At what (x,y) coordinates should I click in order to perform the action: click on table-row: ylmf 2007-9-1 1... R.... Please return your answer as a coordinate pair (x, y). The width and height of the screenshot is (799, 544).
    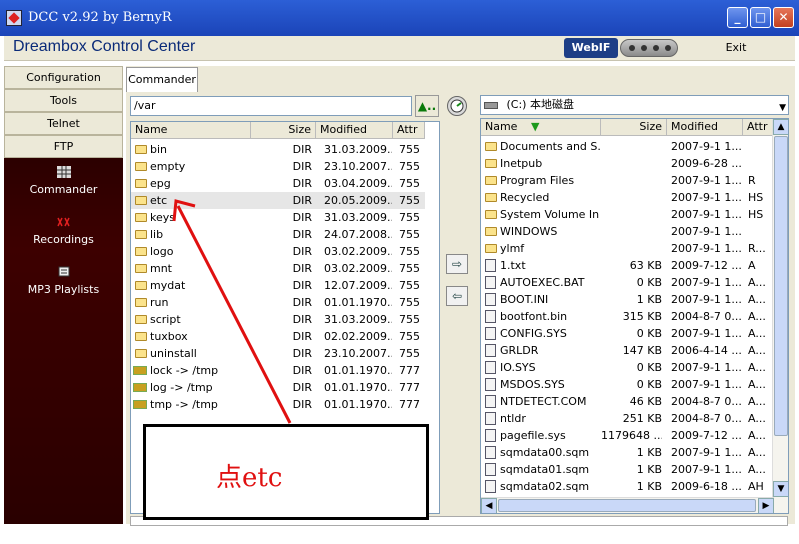
    Looking at the image, I should click on (627, 248).